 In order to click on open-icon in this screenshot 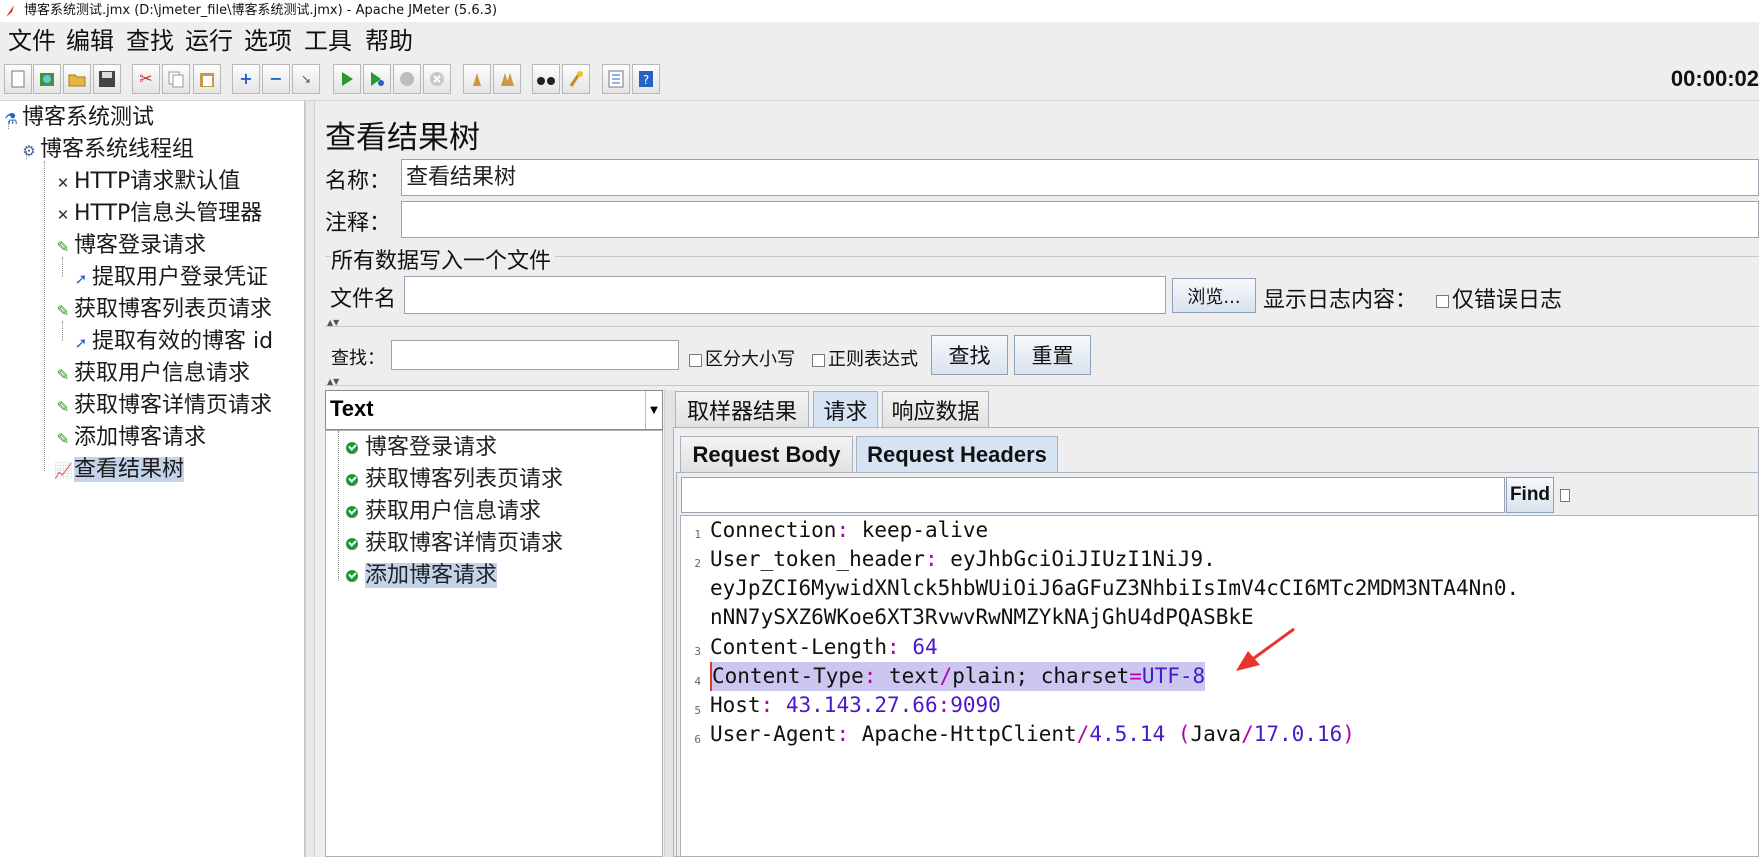, I will do `click(77, 79)`.